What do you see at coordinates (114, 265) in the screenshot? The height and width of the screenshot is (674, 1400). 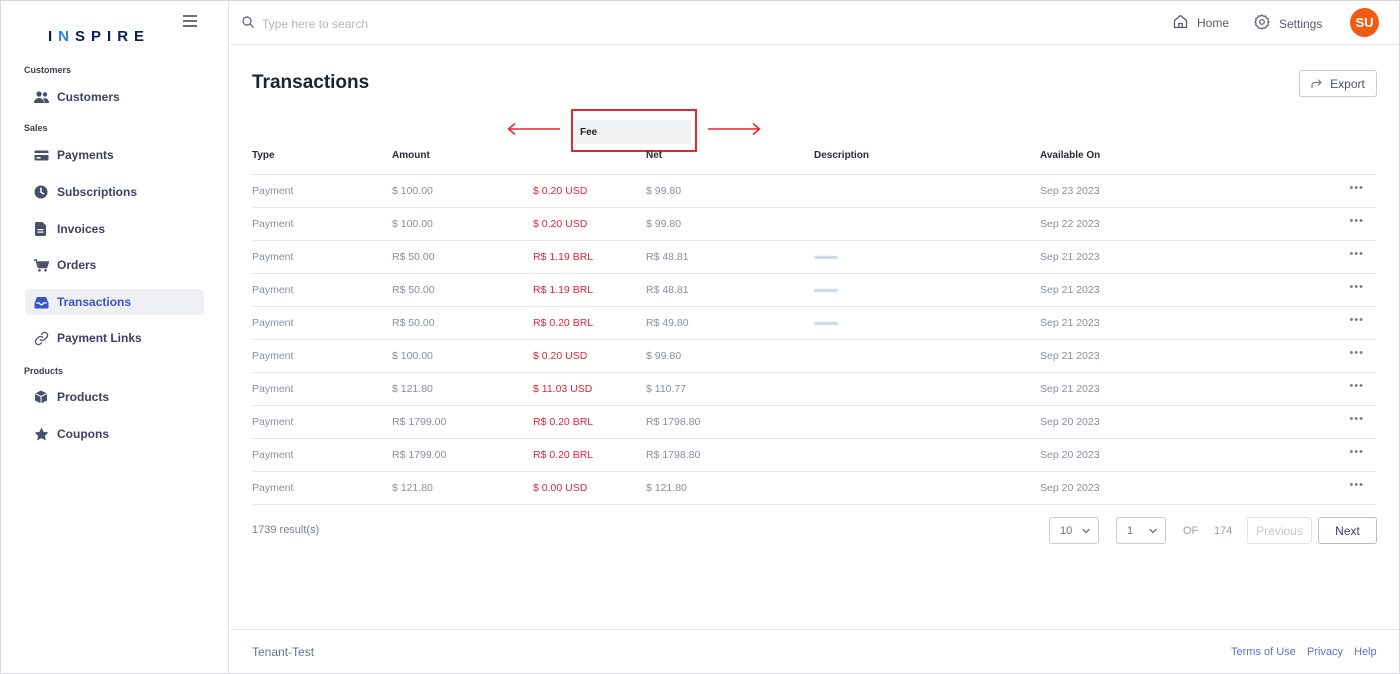 I see `sidebar-item-orders: Orders` at bounding box center [114, 265].